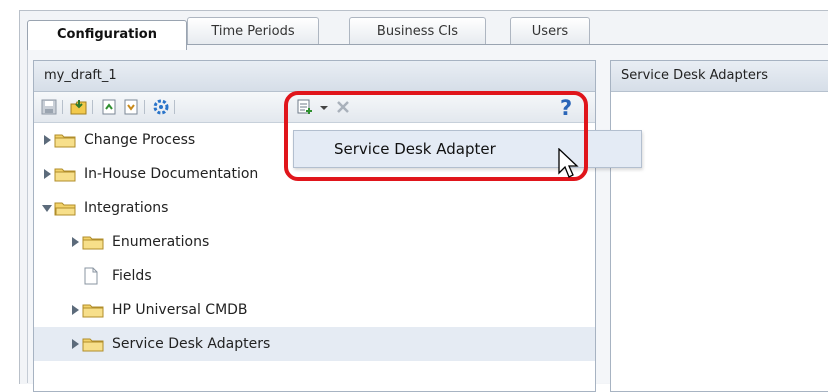 This screenshot has height=392, width=828. What do you see at coordinates (314, 344) in the screenshot?
I see `tree-item-service-desk-adapters: Service Desk Adapters` at bounding box center [314, 344].